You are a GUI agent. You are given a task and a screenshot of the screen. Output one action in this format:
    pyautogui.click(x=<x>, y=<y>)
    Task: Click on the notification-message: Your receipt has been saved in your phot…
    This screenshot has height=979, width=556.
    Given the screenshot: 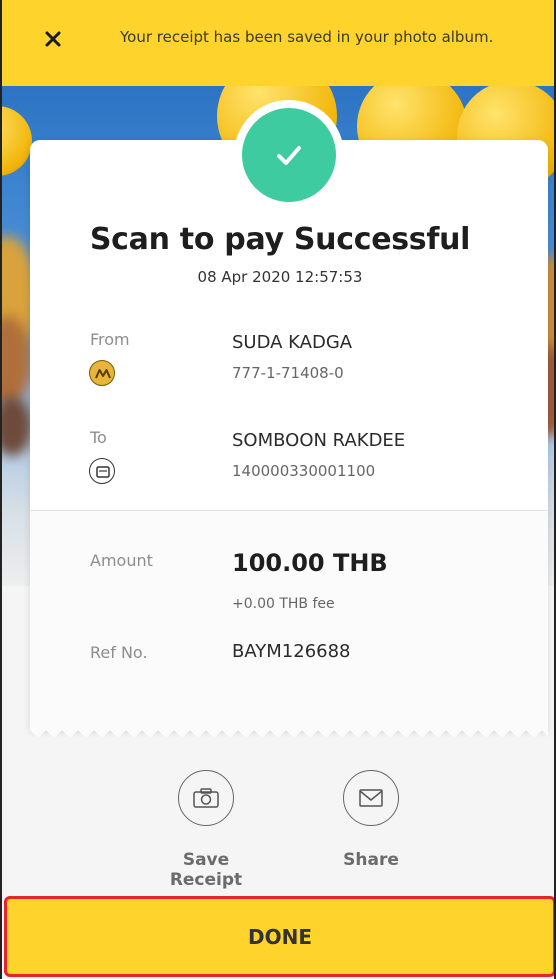 What is the action you would take?
    pyautogui.click(x=307, y=37)
    